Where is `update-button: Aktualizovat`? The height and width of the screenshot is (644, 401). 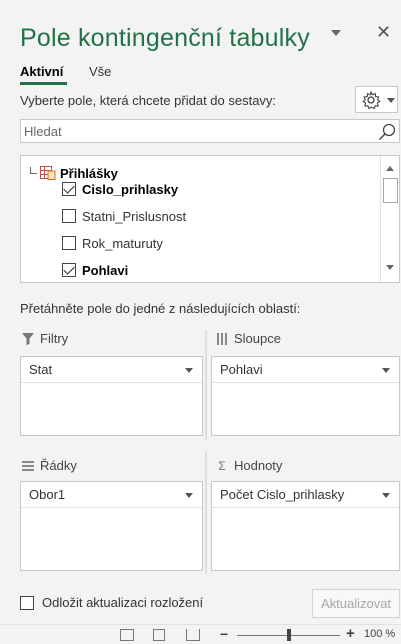 update-button: Aktualizovat is located at coordinates (356, 603).